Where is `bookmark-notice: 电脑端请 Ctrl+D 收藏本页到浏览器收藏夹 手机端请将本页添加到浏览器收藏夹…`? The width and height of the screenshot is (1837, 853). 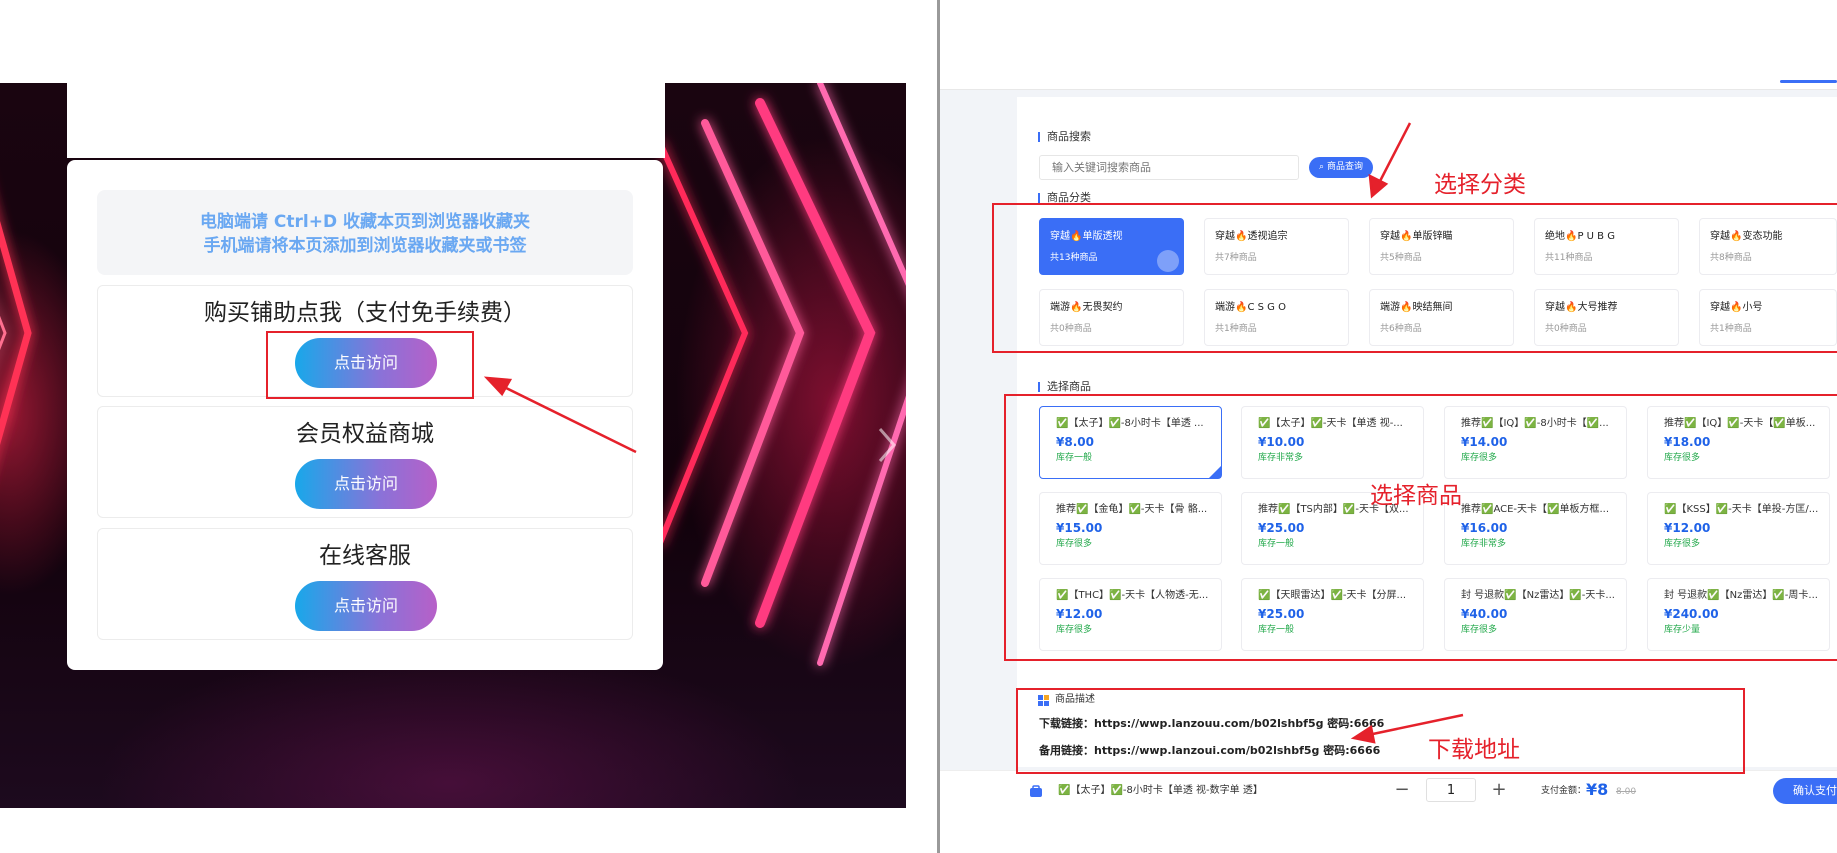
bookmark-notice: 电脑端请 Ctrl+D 收藏本页到浏览器收藏夹 手机端请将本页添加到浏览器收藏夹… is located at coordinates (365, 232).